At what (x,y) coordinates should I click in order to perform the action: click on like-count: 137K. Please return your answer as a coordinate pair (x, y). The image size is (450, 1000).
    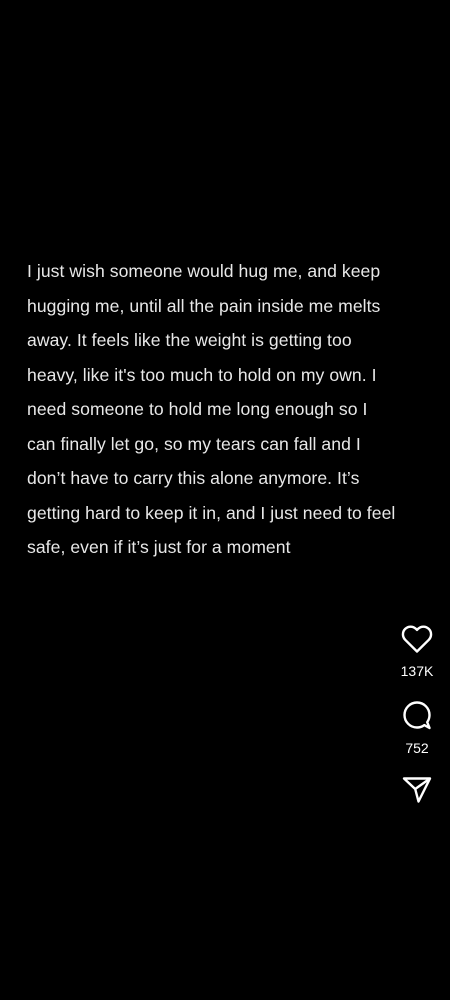
    Looking at the image, I should click on (417, 671).